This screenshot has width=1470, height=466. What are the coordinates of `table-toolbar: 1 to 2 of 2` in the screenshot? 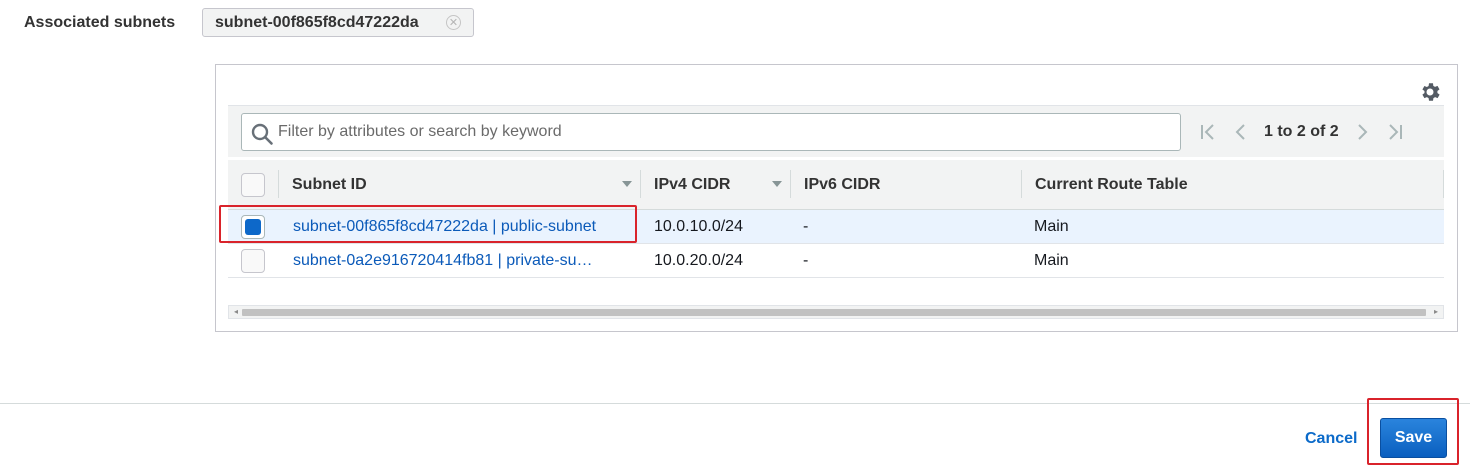 It's located at (836, 131).